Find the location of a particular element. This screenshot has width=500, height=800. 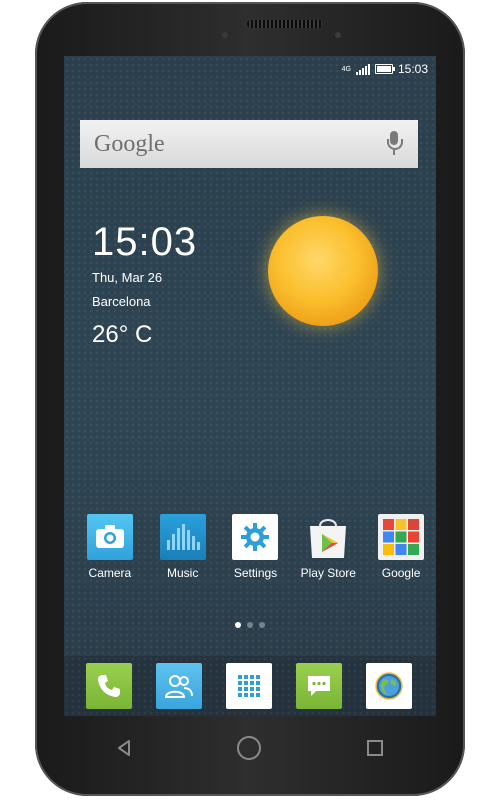

recent-apps-button is located at coordinates (375, 750).